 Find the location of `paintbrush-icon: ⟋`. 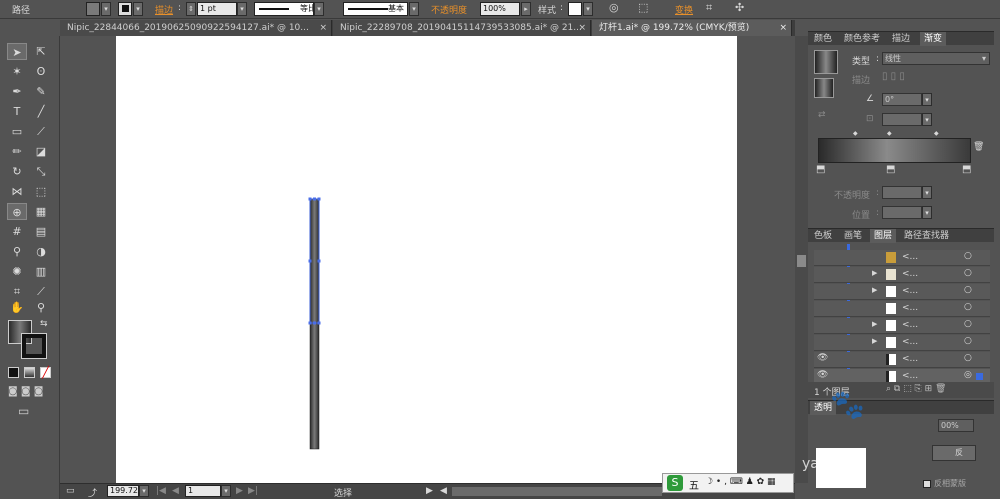

paintbrush-icon: ⟋ is located at coordinates (41, 131).